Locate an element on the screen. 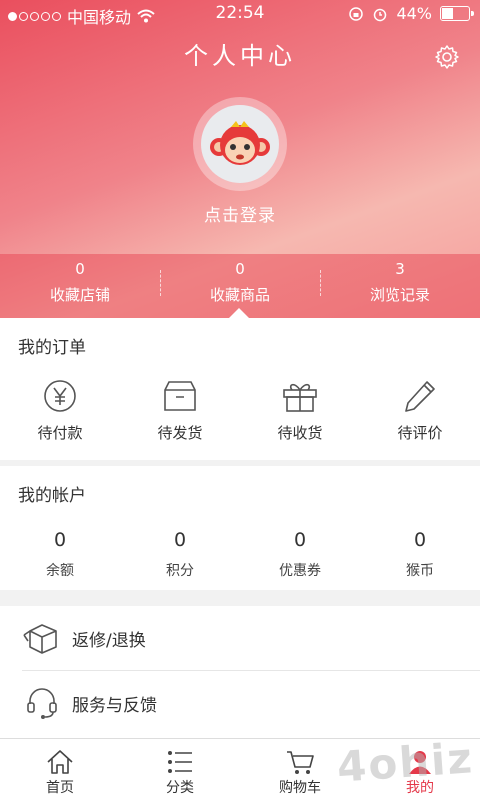 Image resolution: width=480 pixels, height=800 pixels. home-icon is located at coordinates (60, 762).